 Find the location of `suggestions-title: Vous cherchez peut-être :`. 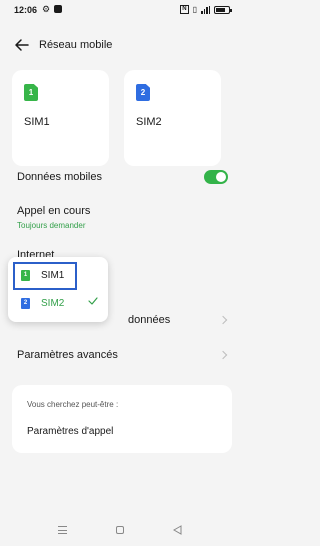

suggestions-title: Vous cherchez peut-être : is located at coordinates (73, 404).